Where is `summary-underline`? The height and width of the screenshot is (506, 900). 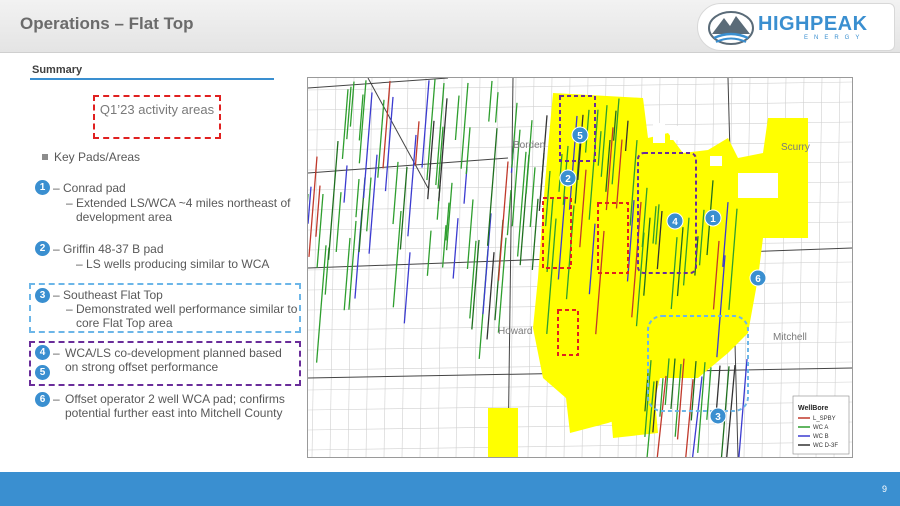
summary-underline is located at coordinates (152, 79).